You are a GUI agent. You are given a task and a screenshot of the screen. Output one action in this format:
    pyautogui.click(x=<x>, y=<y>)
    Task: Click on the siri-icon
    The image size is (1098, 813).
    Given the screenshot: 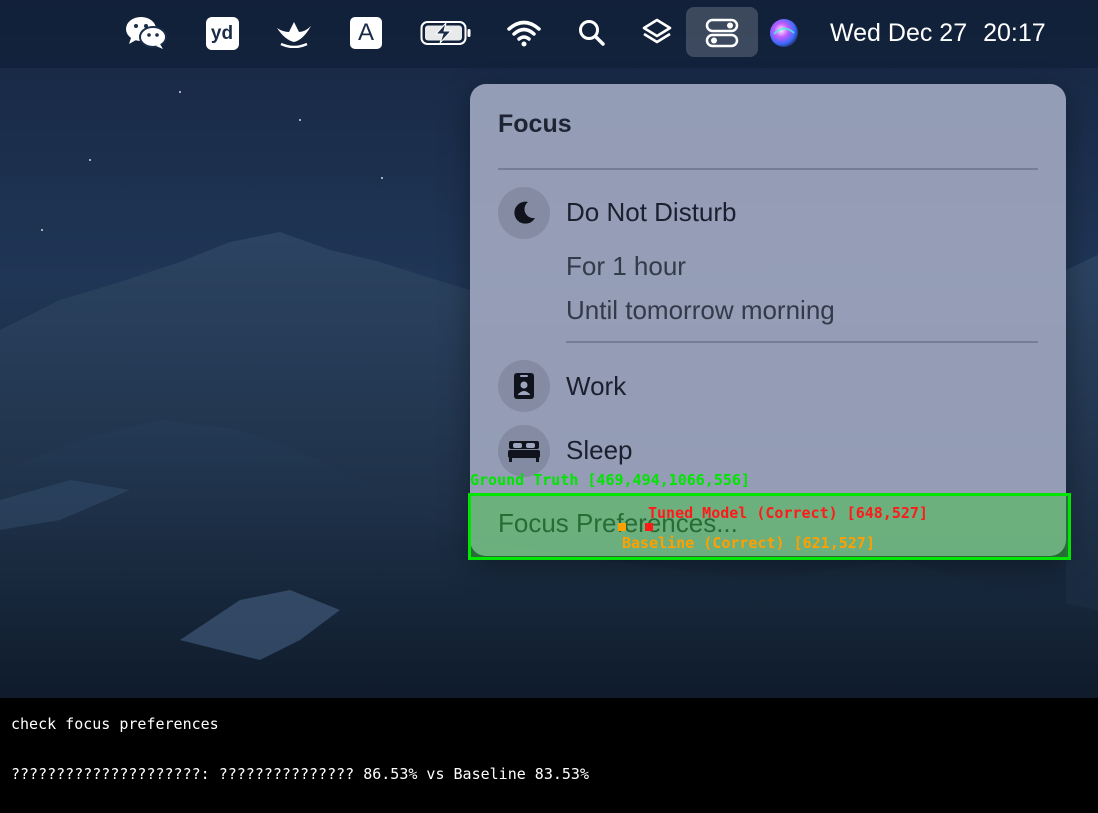 What is the action you would take?
    pyautogui.click(x=784, y=33)
    